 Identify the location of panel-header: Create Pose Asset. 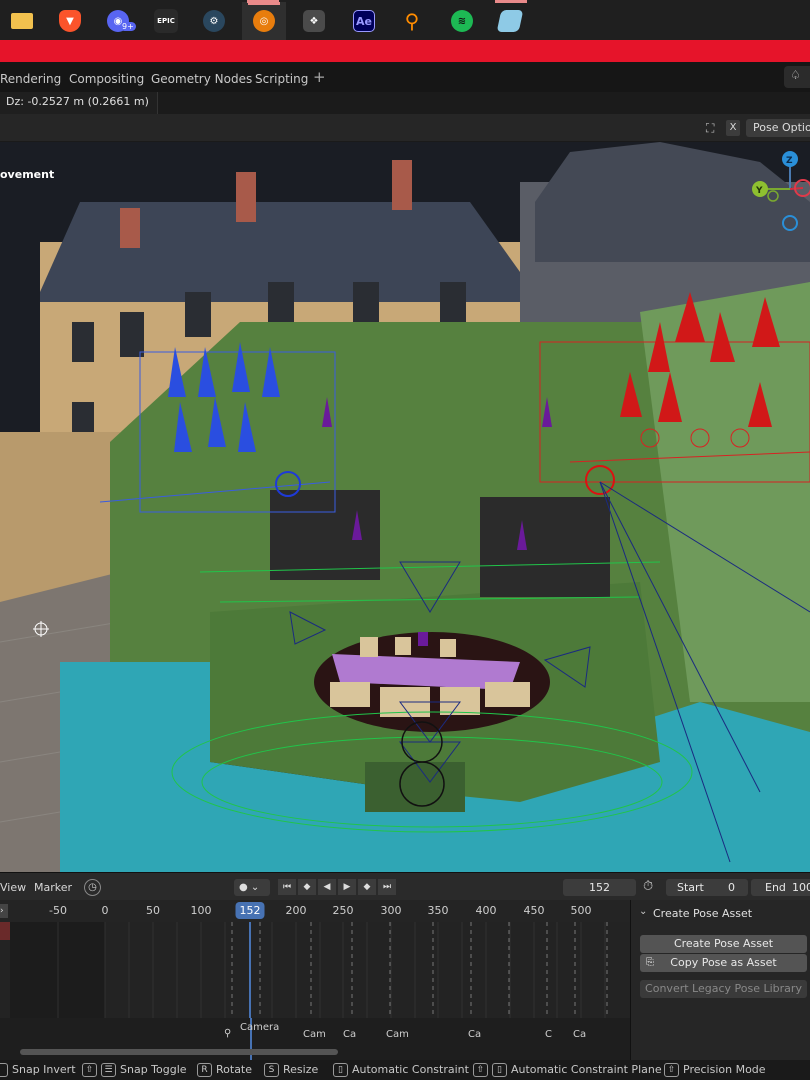
(702, 913).